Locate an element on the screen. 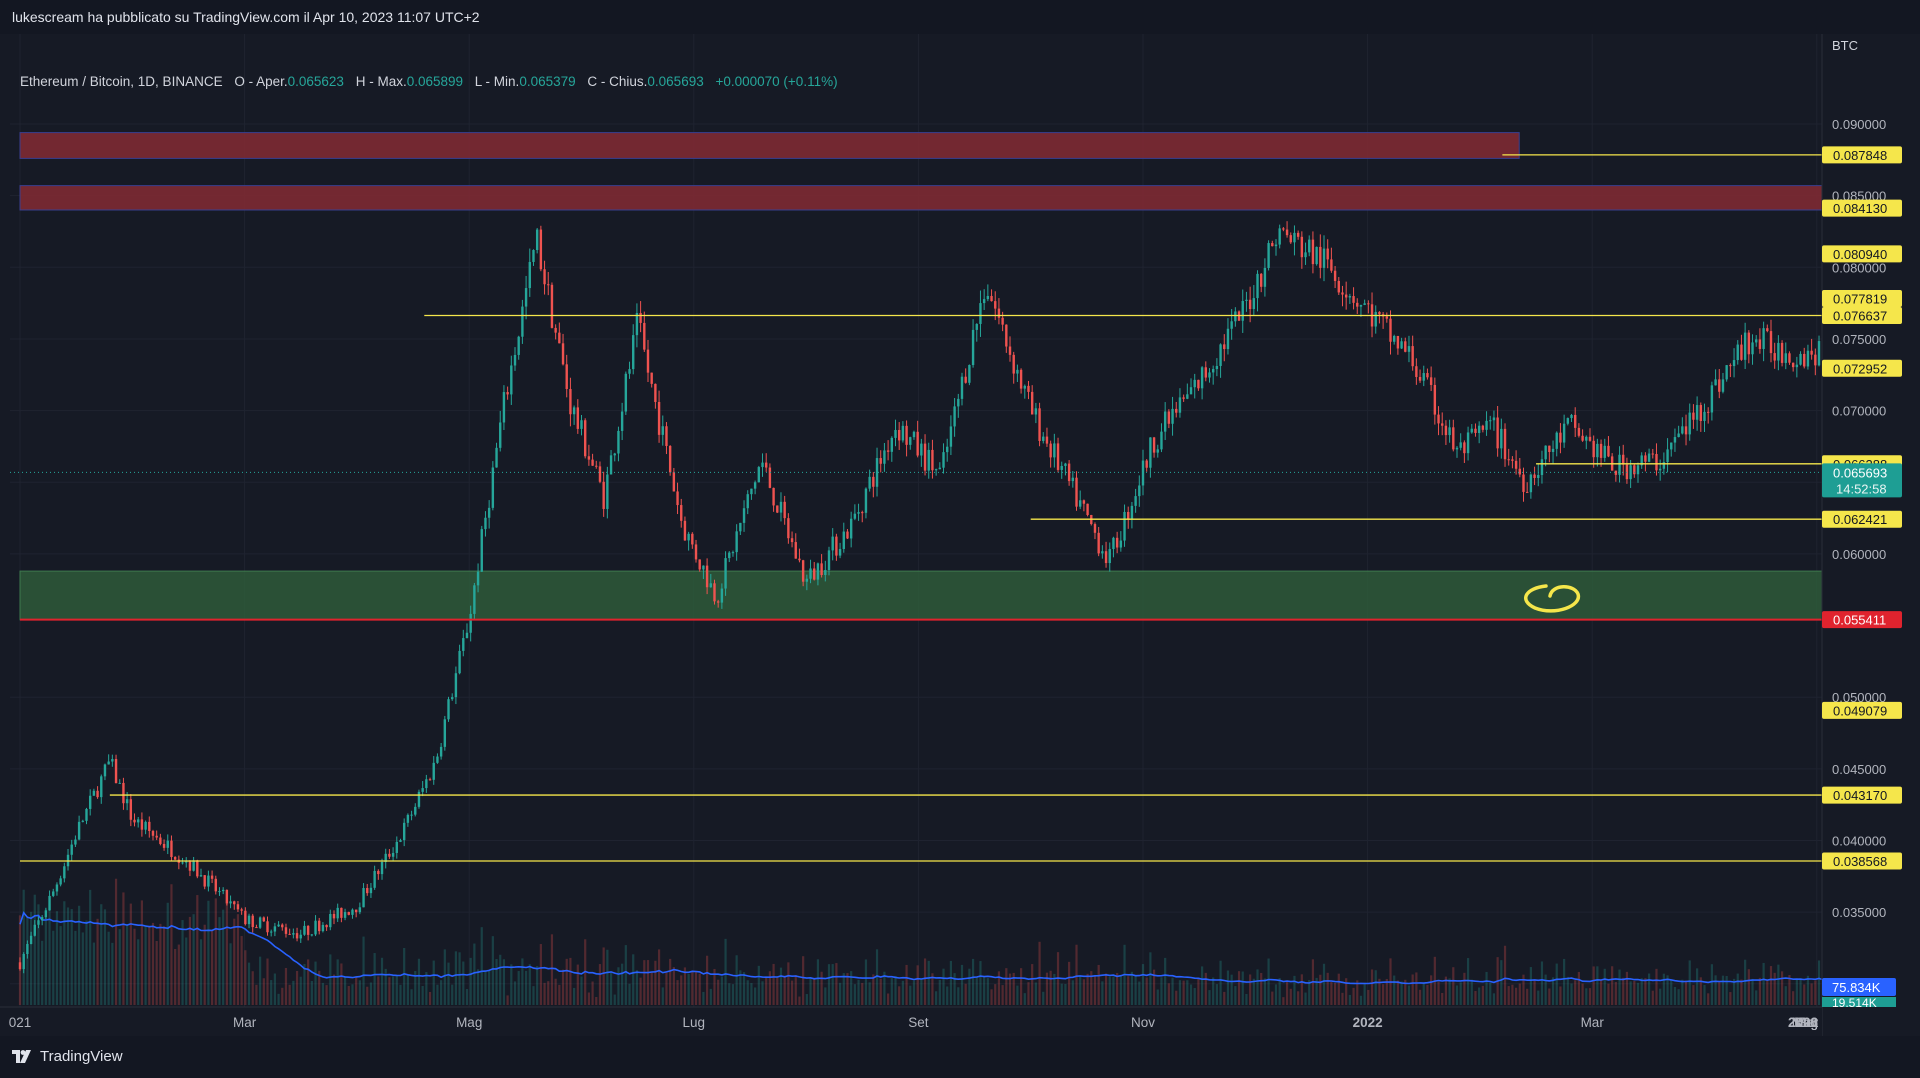 The height and width of the screenshot is (1078, 1920). current-price-tag: 0.06569314:52:58 is located at coordinates (1862, 480).